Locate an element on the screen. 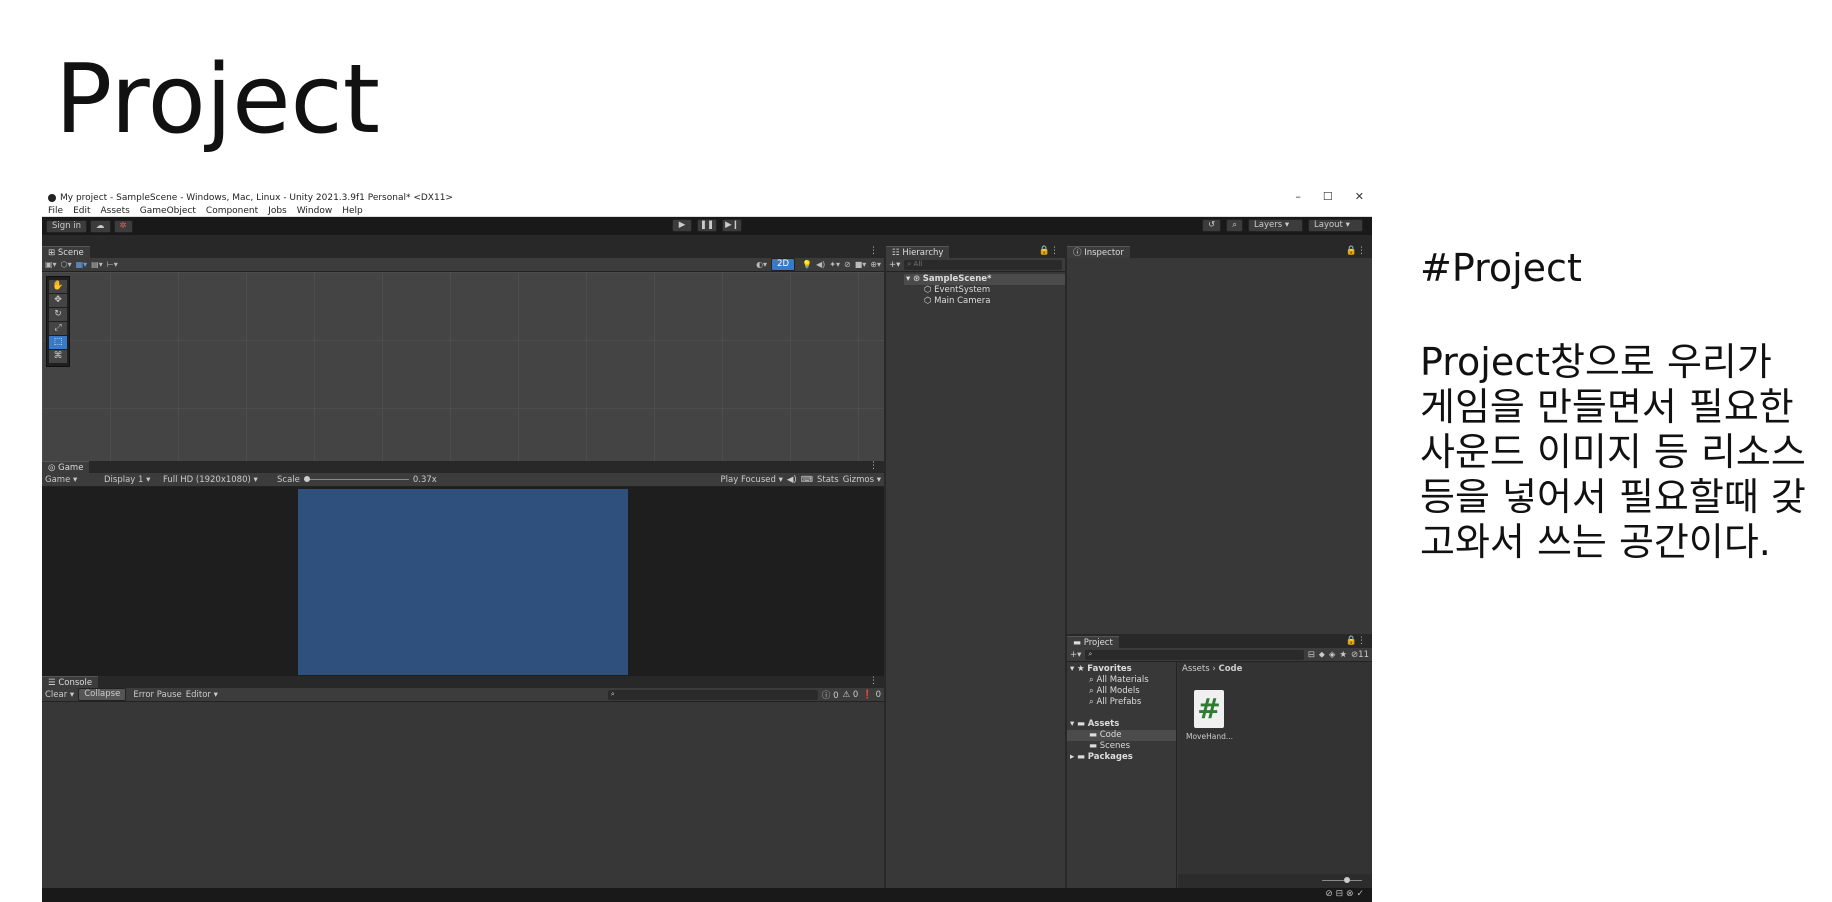 The image size is (1832, 902). favorite-all-materials: ⌕ All Materials is located at coordinates (1121, 680).